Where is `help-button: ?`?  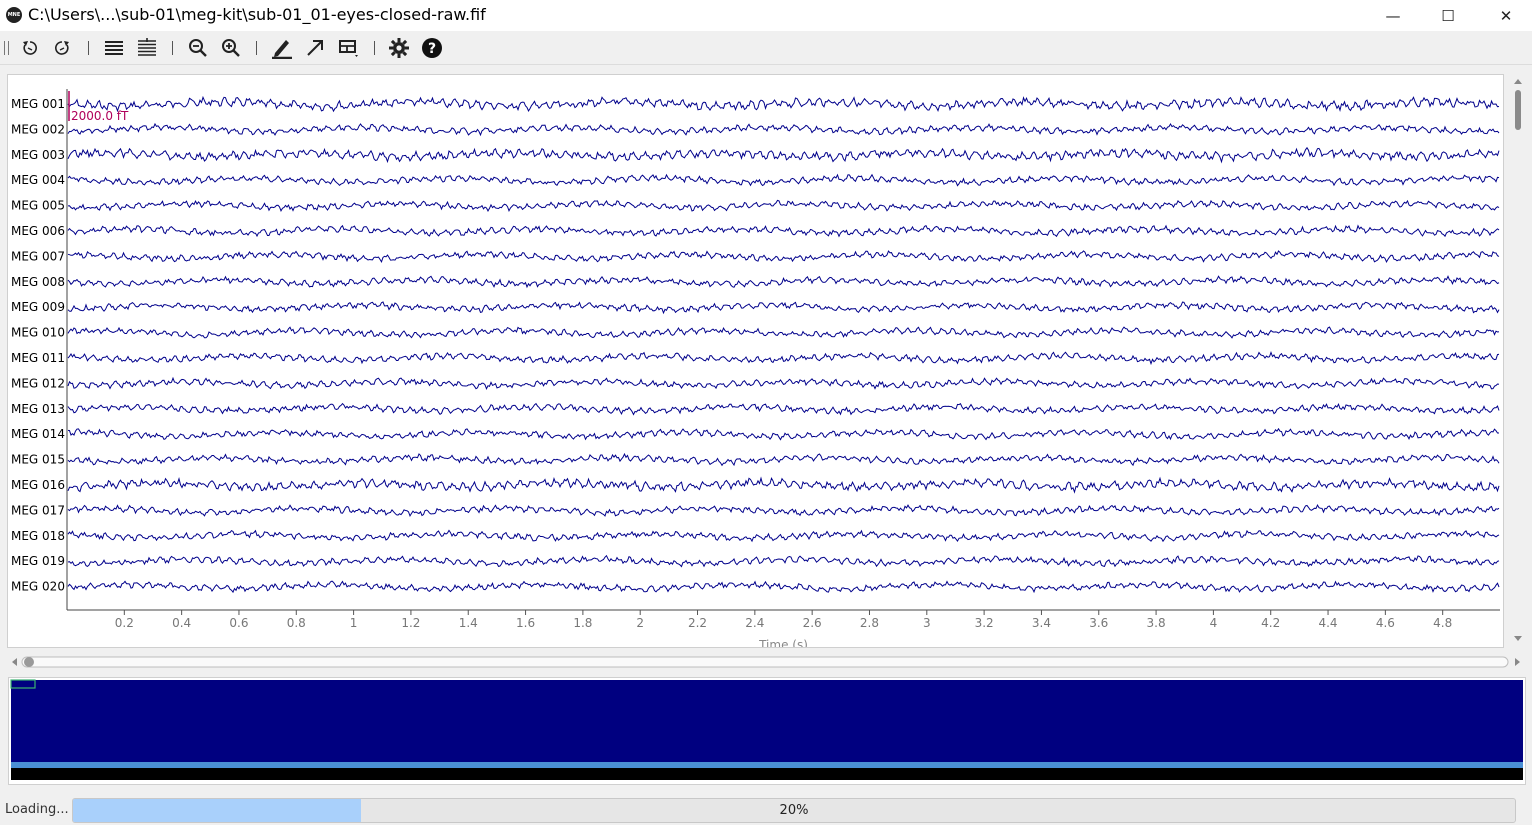
help-button: ? is located at coordinates (432, 48).